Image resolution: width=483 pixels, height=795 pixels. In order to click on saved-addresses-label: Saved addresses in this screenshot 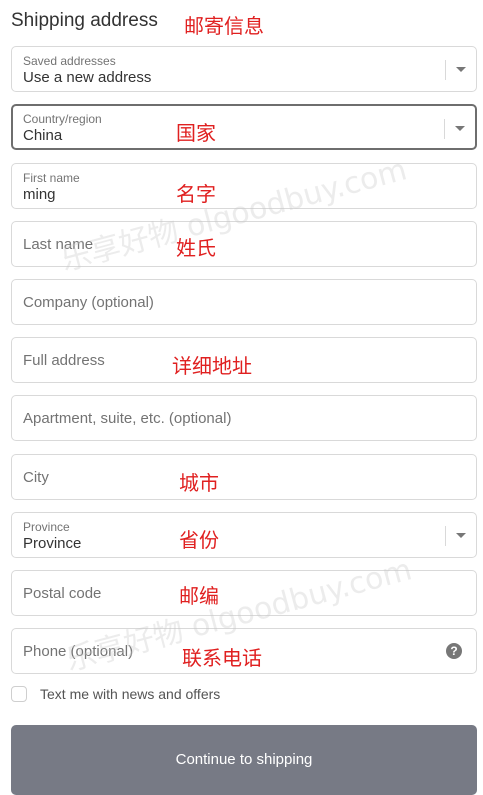, I will do `click(69, 61)`.